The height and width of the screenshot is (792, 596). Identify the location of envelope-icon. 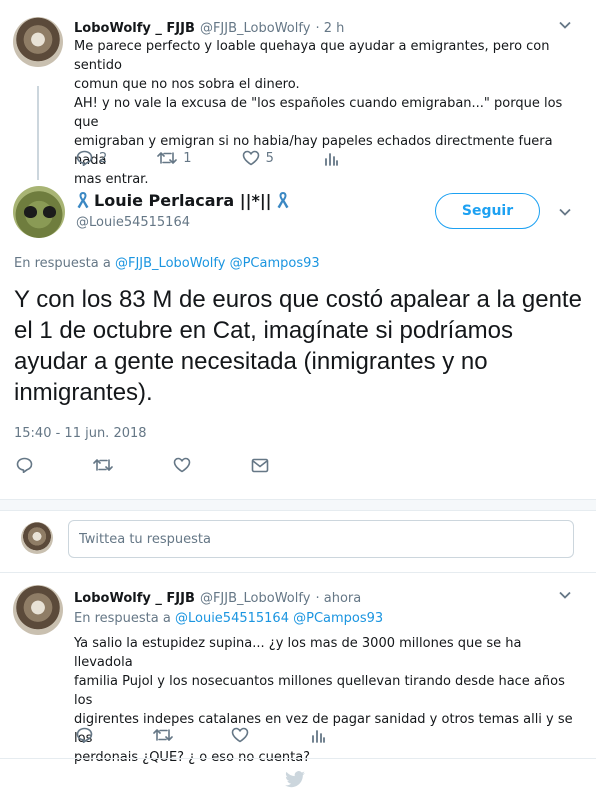
(260, 465).